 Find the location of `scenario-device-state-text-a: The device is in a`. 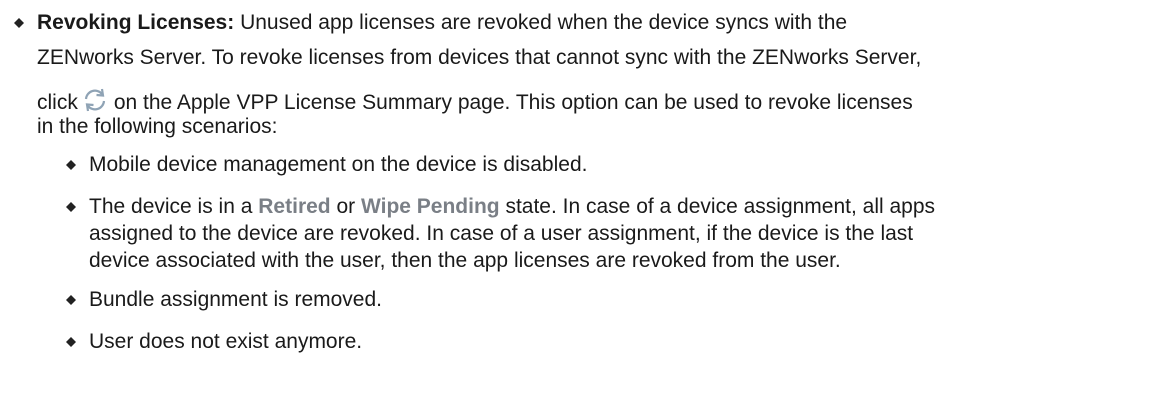

scenario-device-state-text-a: The device is in a is located at coordinates (174, 206).